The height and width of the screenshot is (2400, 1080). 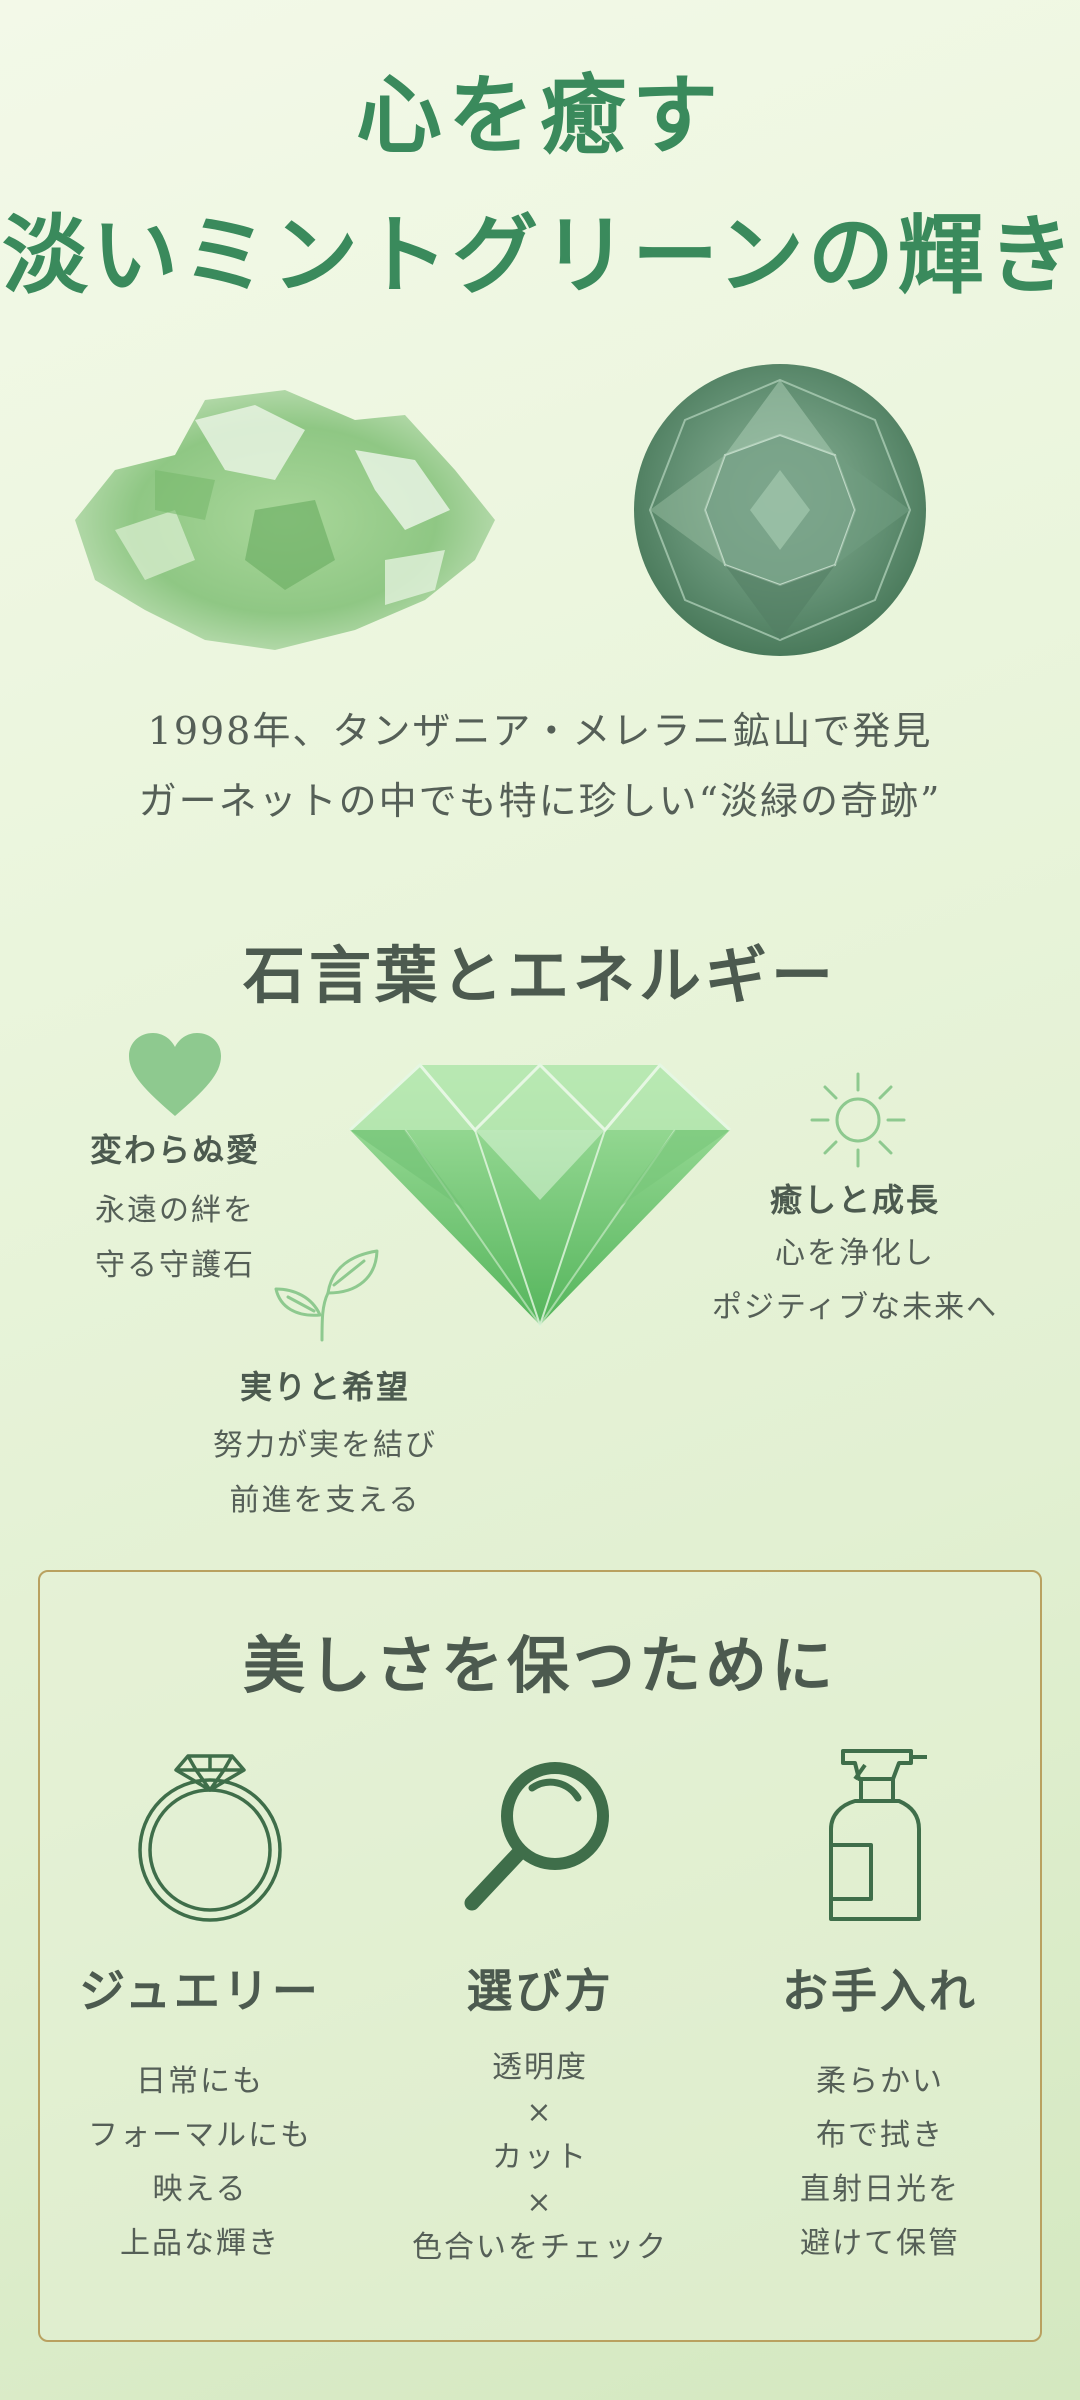 What do you see at coordinates (880, 1991) in the screenshot?
I see `care-column-title-maintenance: お手入れ` at bounding box center [880, 1991].